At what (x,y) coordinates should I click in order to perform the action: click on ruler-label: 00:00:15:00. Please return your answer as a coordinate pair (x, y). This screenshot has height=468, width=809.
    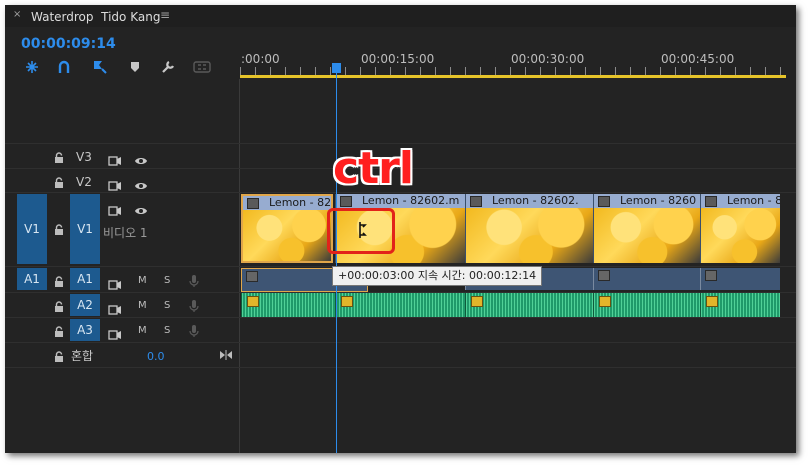
    Looking at the image, I should click on (398, 59).